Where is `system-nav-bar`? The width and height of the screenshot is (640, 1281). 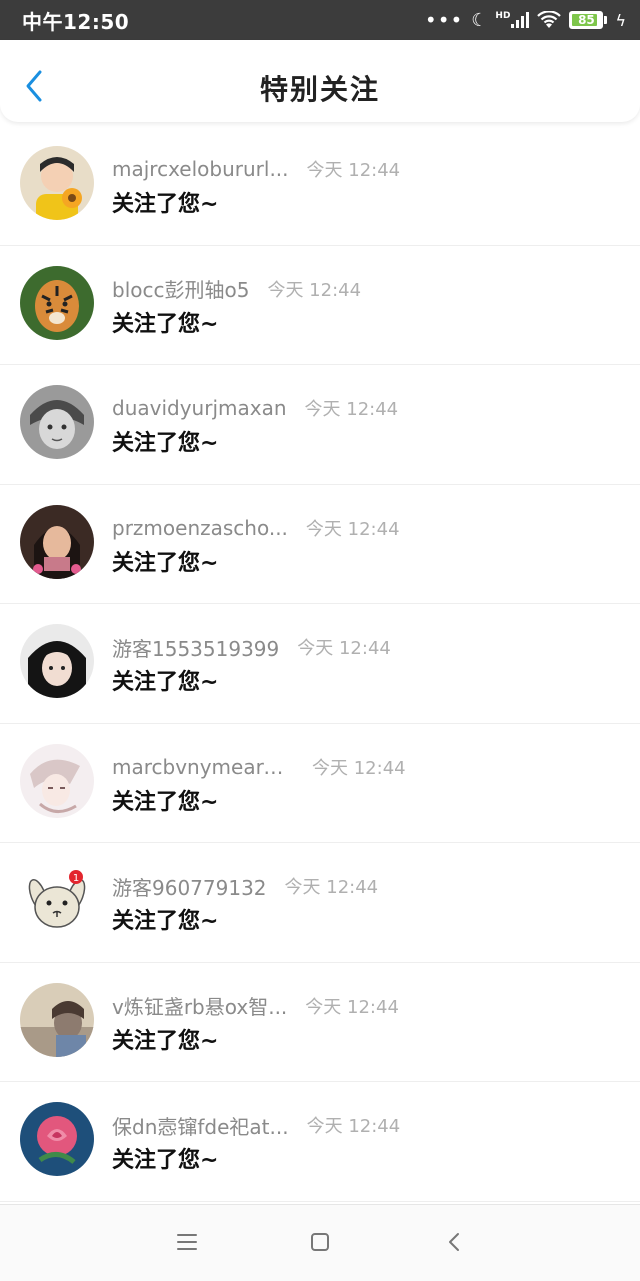 system-nav-bar is located at coordinates (320, 1242).